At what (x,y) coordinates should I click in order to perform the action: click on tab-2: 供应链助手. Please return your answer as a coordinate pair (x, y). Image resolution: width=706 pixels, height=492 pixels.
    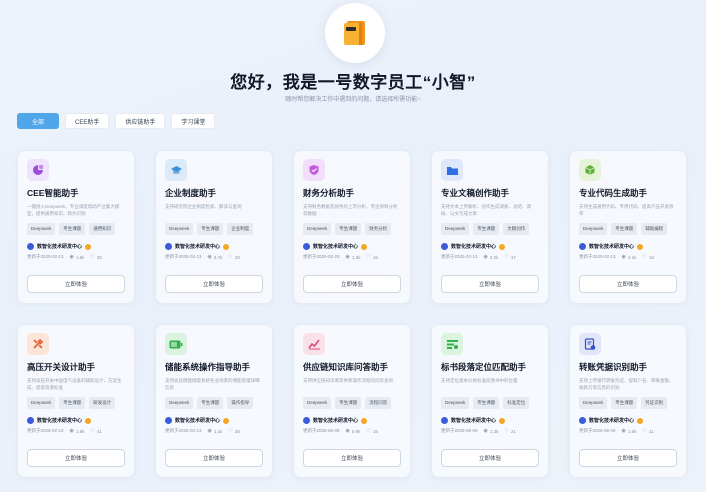
    Looking at the image, I should click on (140, 121).